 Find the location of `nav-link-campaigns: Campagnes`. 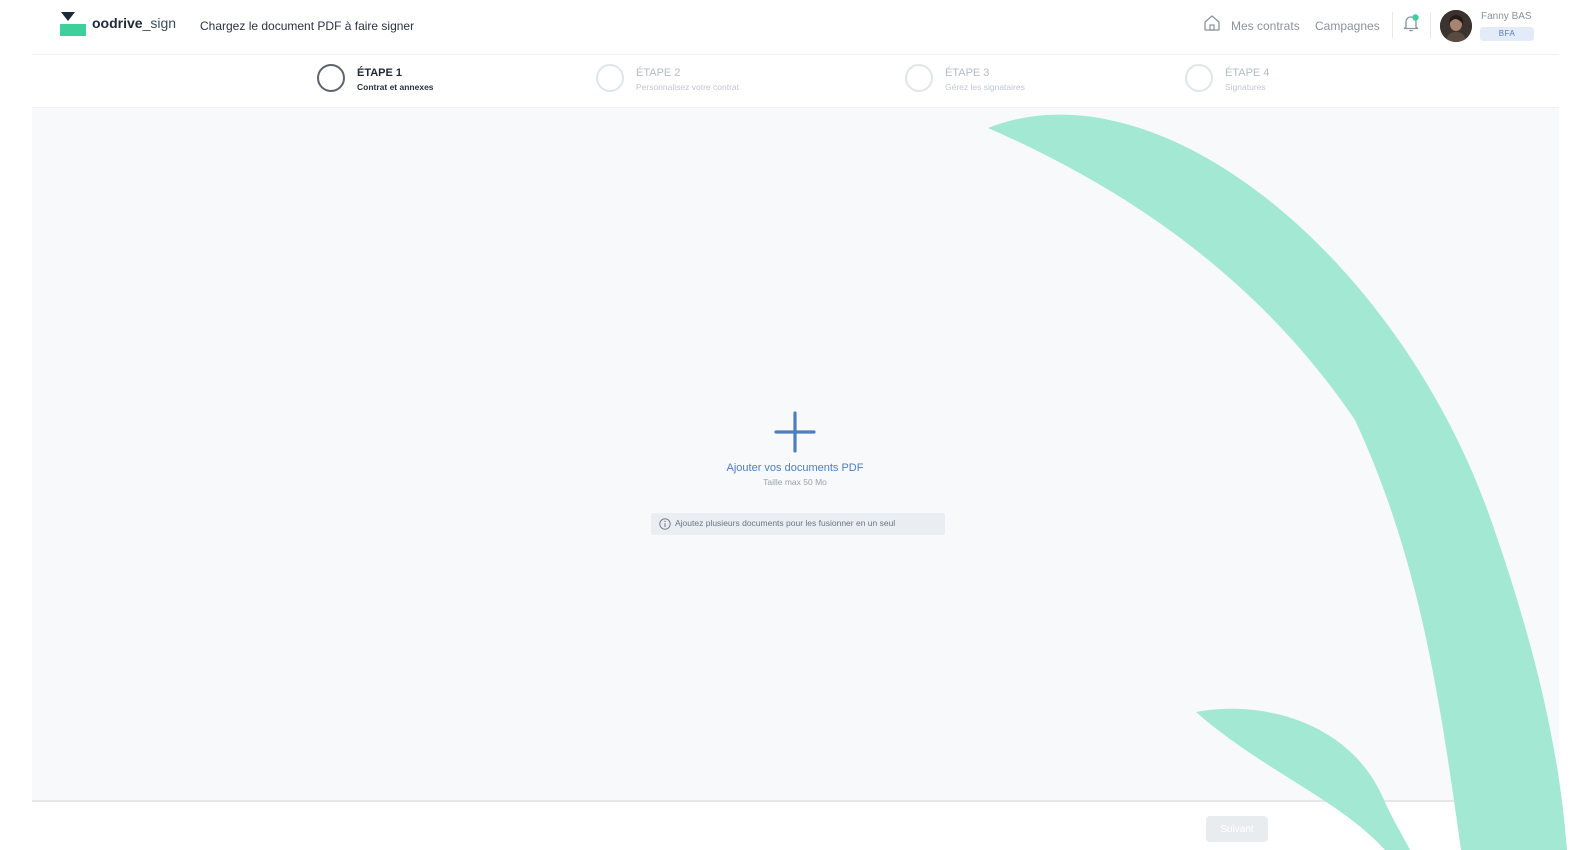

nav-link-campaigns: Campagnes is located at coordinates (1347, 26).